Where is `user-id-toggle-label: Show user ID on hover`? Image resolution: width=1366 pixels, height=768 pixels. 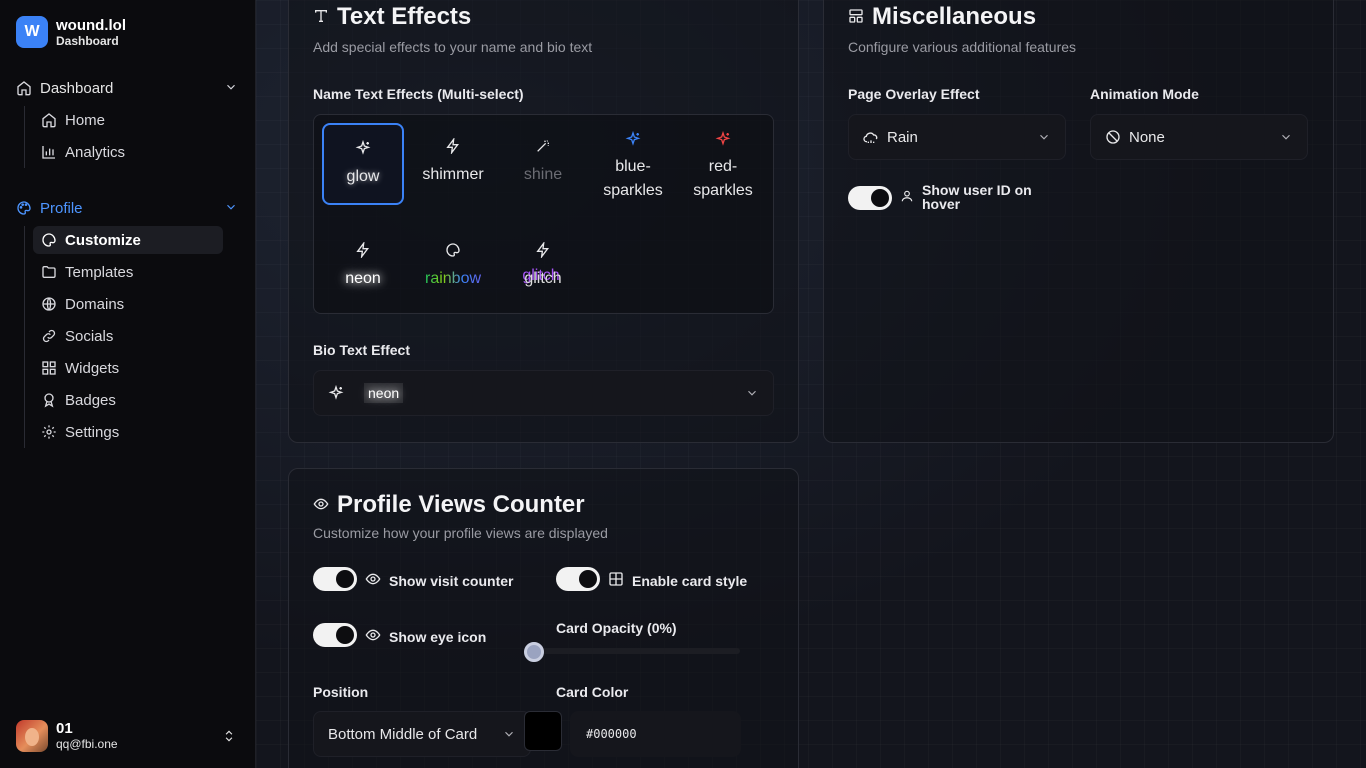
user-id-toggle-label: Show user ID on hover is located at coordinates (975, 197).